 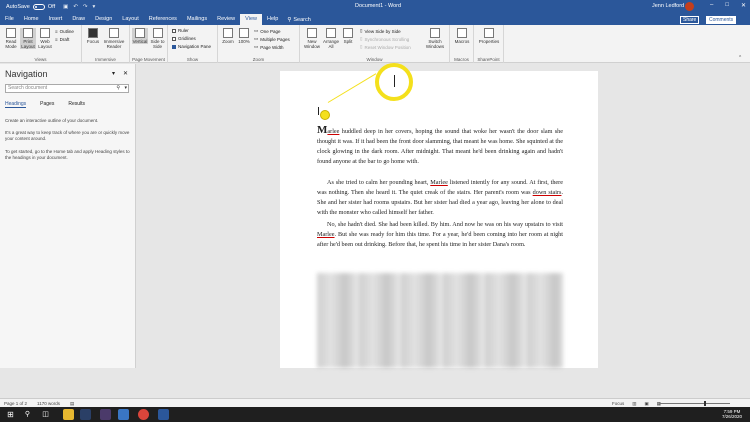 What do you see at coordinates (348, 36) in the screenshot?
I see `split-button: Split` at bounding box center [348, 36].